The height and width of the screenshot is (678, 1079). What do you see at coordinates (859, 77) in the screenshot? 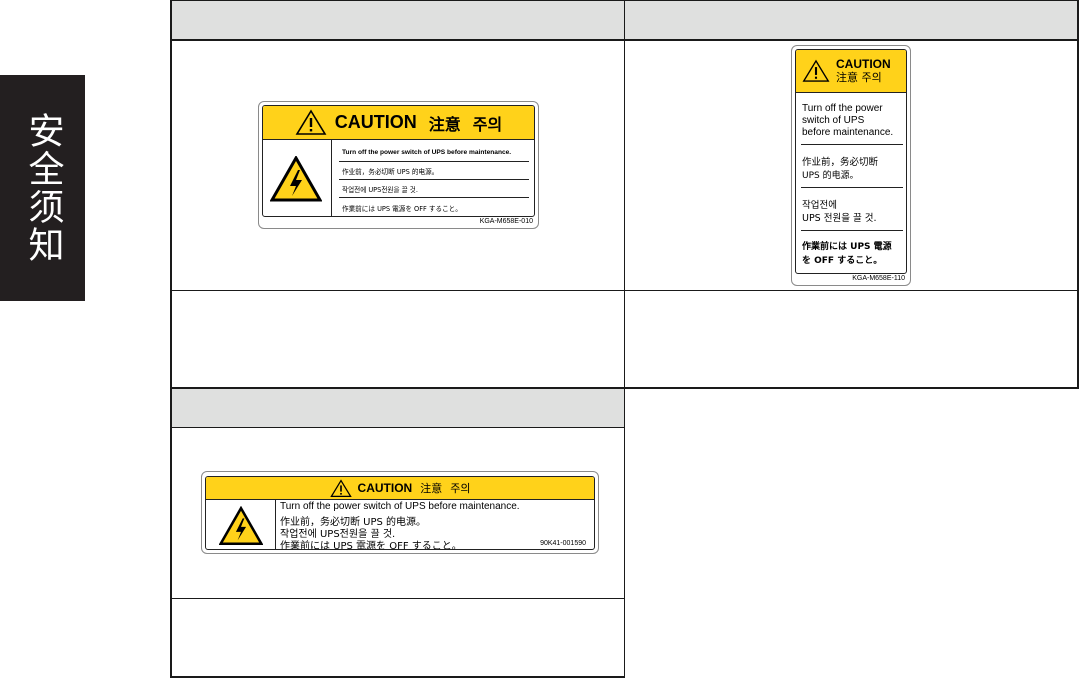
I see `caution-zh-ko: 注意 주의` at bounding box center [859, 77].